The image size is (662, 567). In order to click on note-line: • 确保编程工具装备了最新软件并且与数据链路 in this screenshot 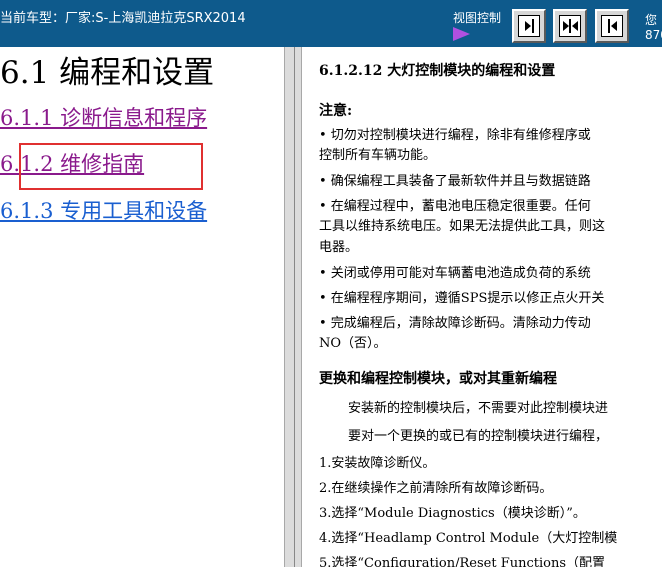, I will do `click(455, 181)`.